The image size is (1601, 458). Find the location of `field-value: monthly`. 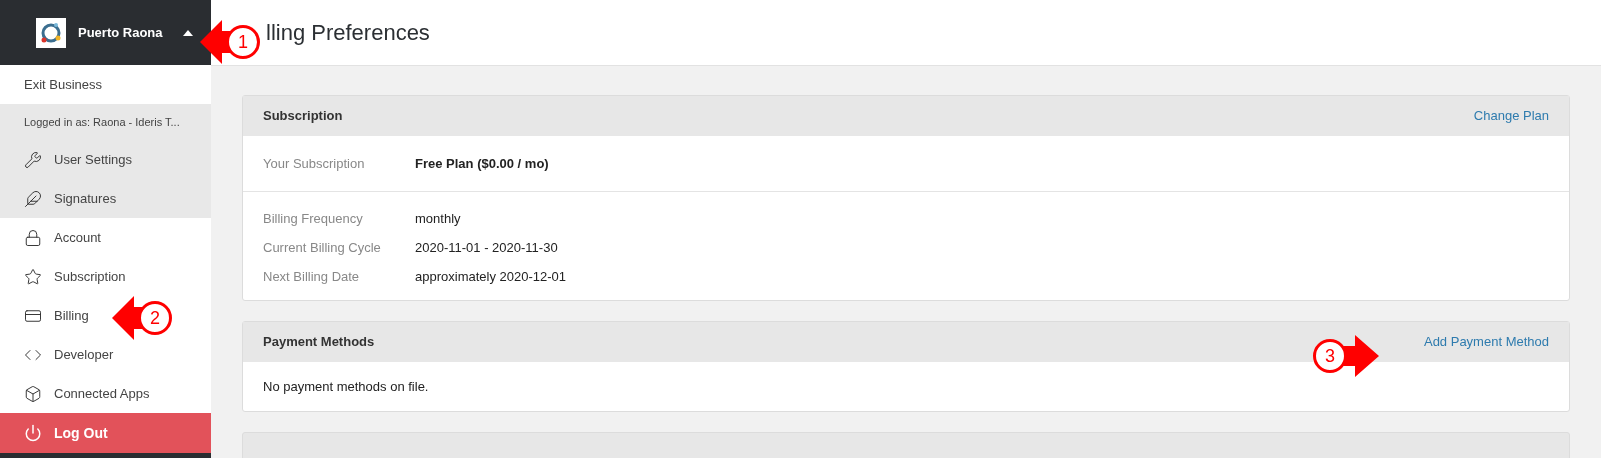

field-value: monthly is located at coordinates (438, 219).